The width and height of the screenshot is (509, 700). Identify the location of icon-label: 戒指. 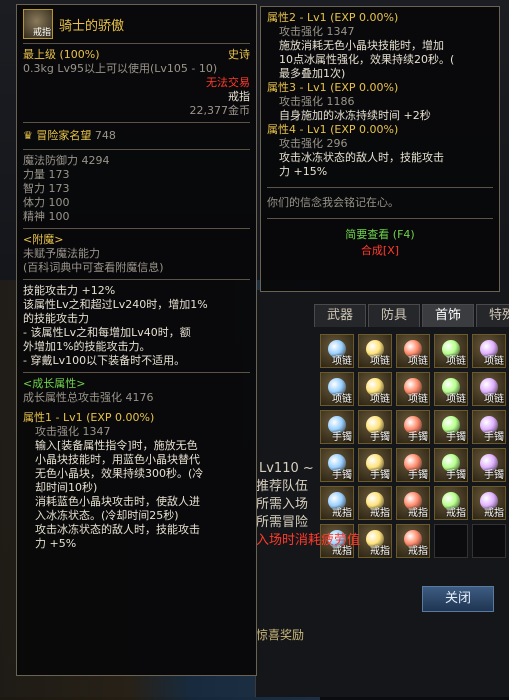
(41, 33).